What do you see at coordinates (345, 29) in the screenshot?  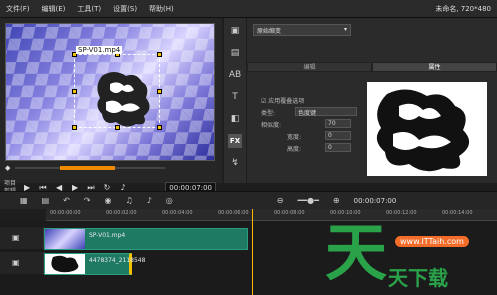 I see `chevron-down-icon: ▾` at bounding box center [345, 29].